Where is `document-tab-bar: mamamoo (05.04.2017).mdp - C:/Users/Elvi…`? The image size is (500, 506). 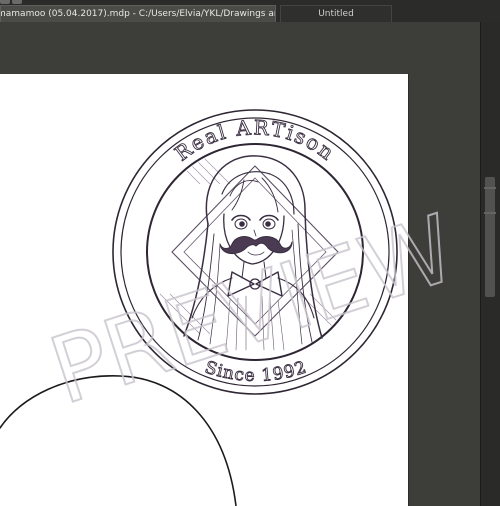
document-tab-bar: mamamoo (05.04.2017).mdp - C:/Users/Elvi… is located at coordinates (250, 11).